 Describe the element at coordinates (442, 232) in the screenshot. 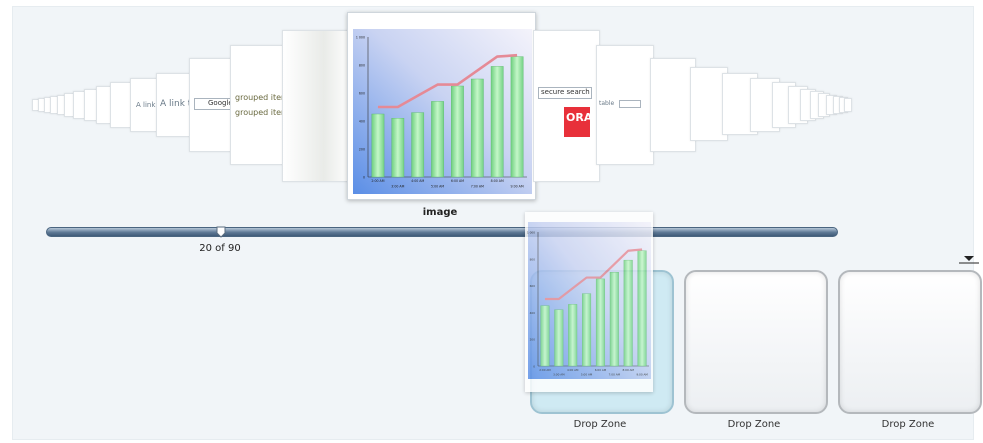

I see `carousel-slider-track` at that location.